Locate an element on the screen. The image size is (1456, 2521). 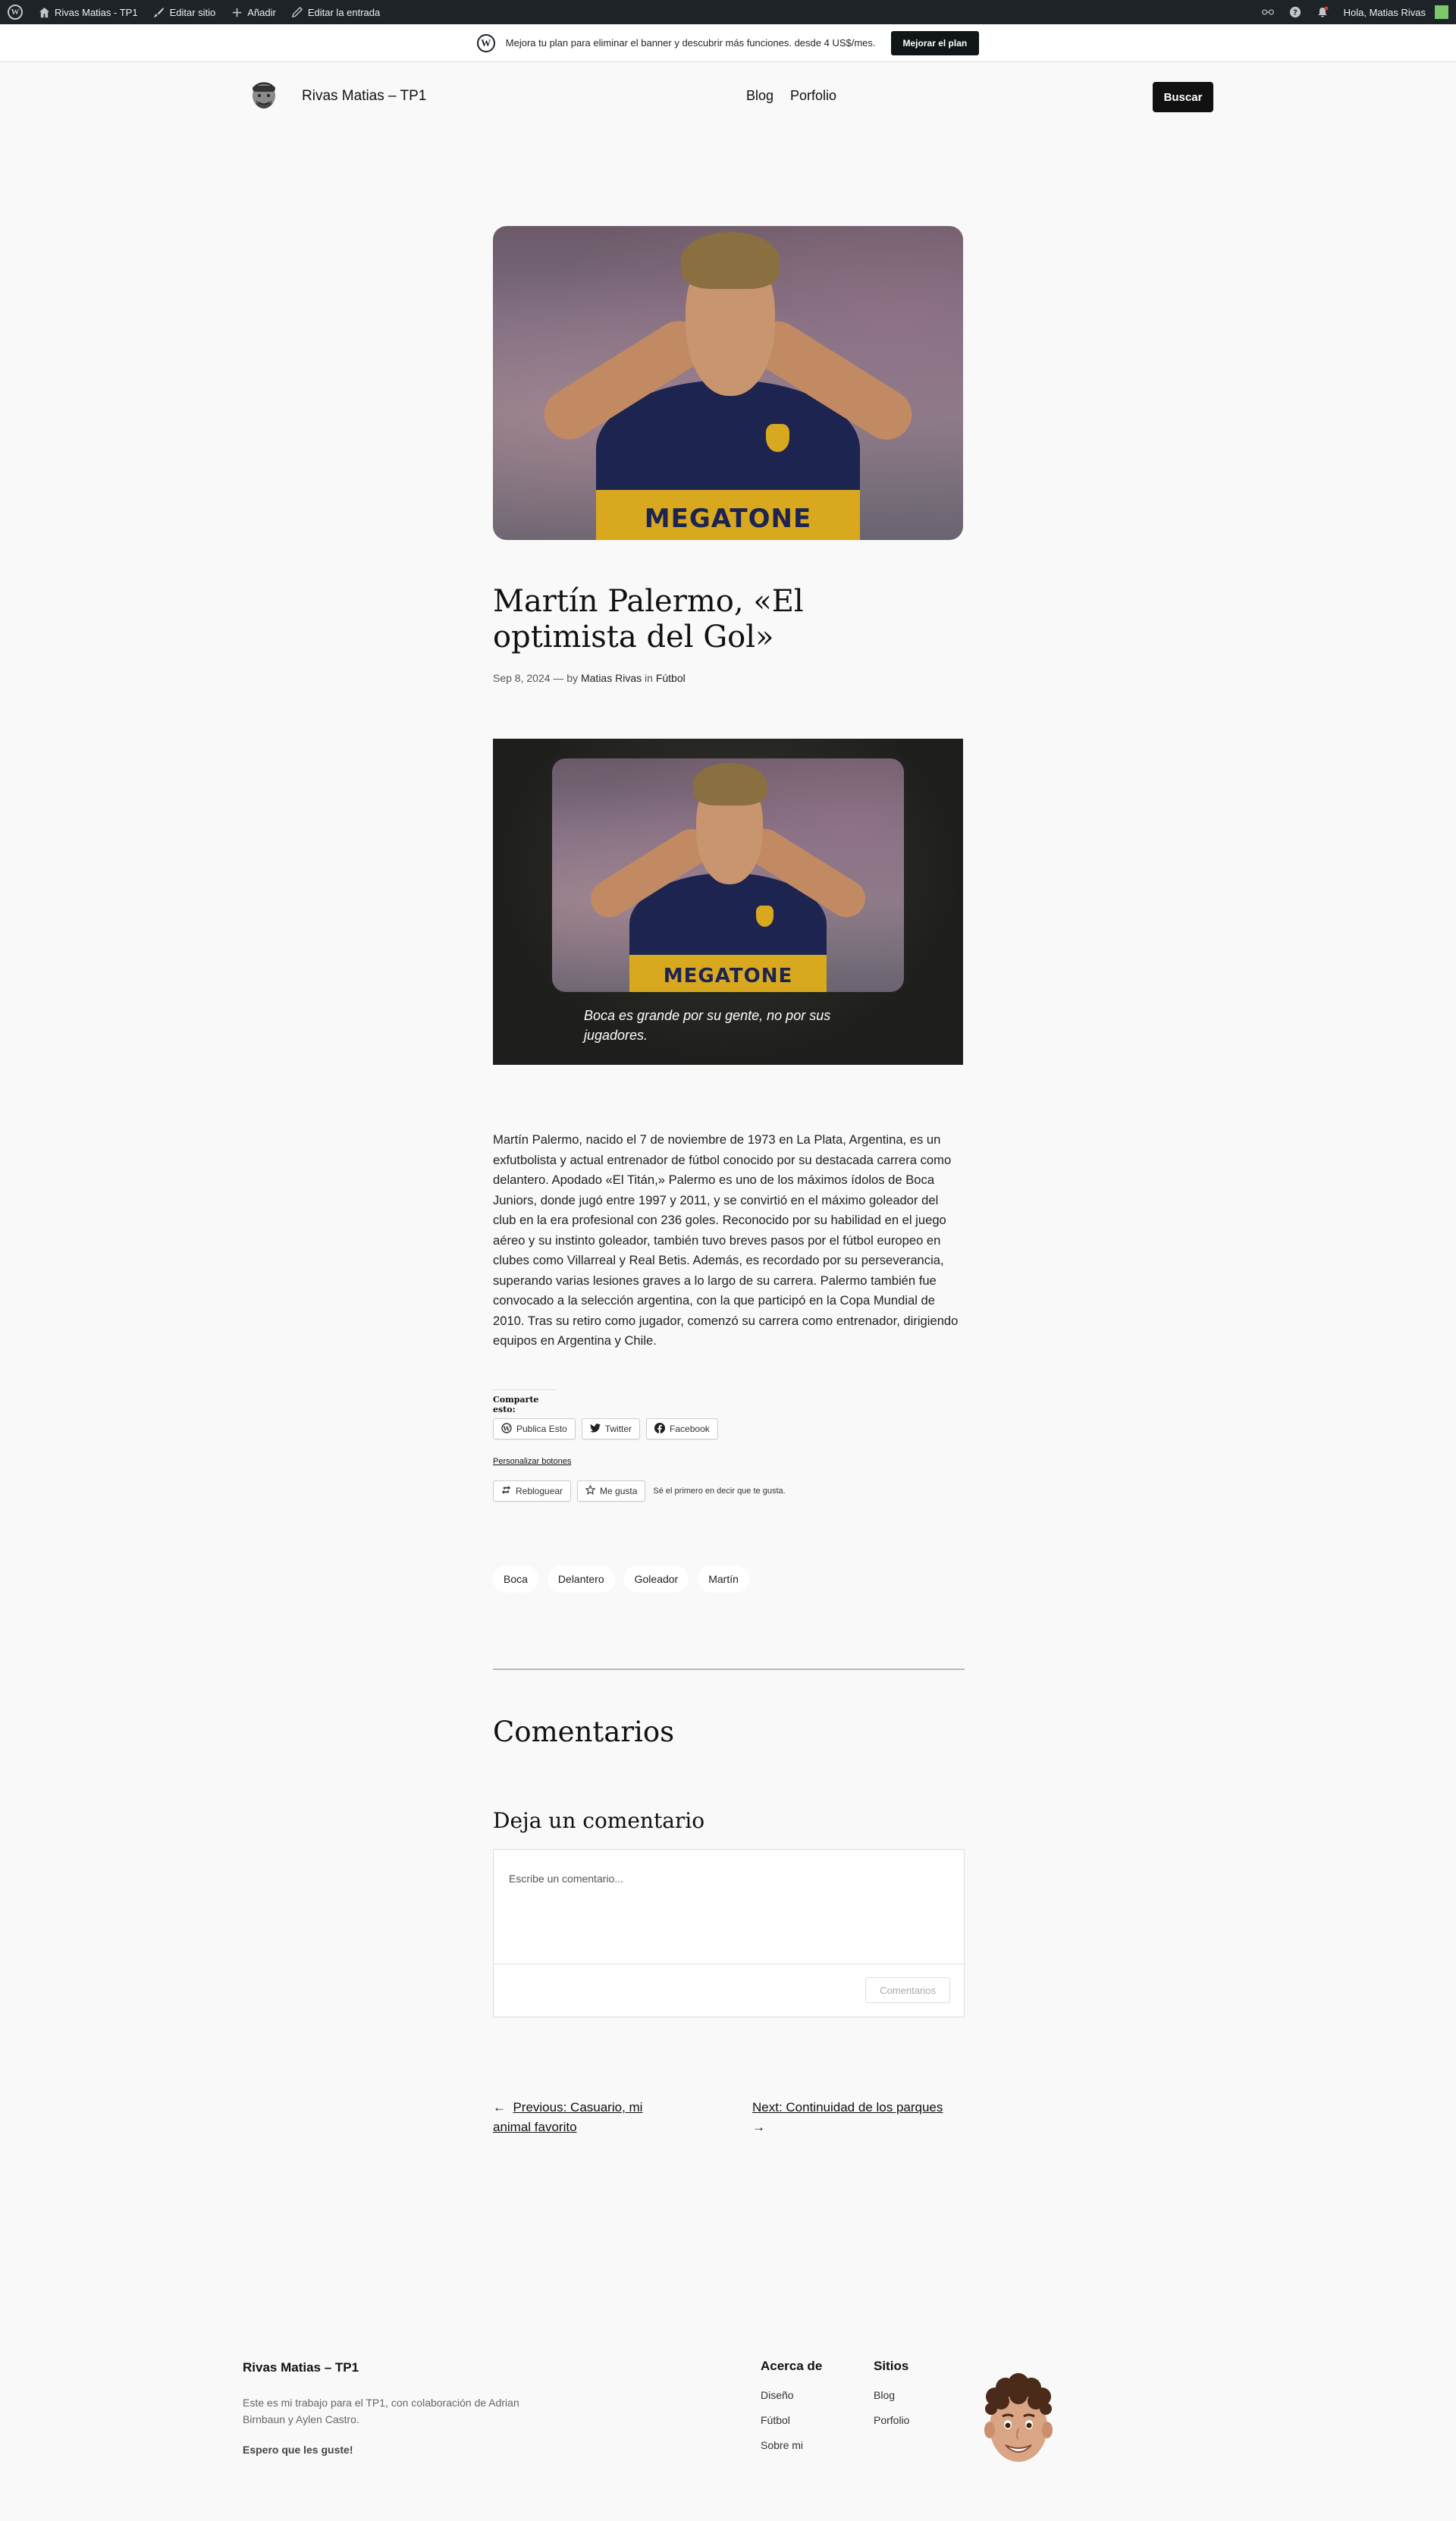
admin-edit-site: Editar sitio is located at coordinates (185, 12).